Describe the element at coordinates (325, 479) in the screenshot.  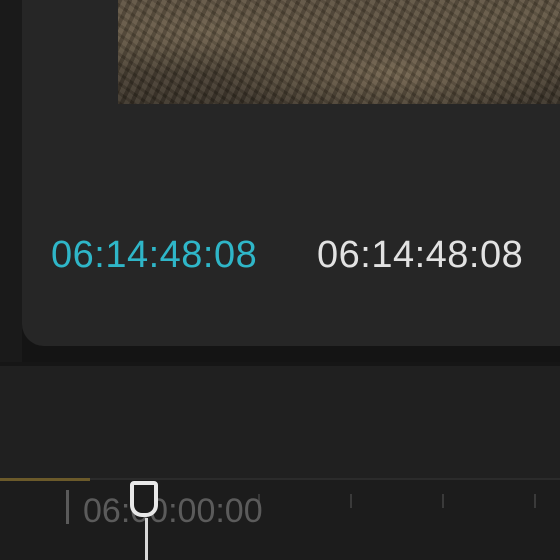
I see `ruler-baseline` at that location.